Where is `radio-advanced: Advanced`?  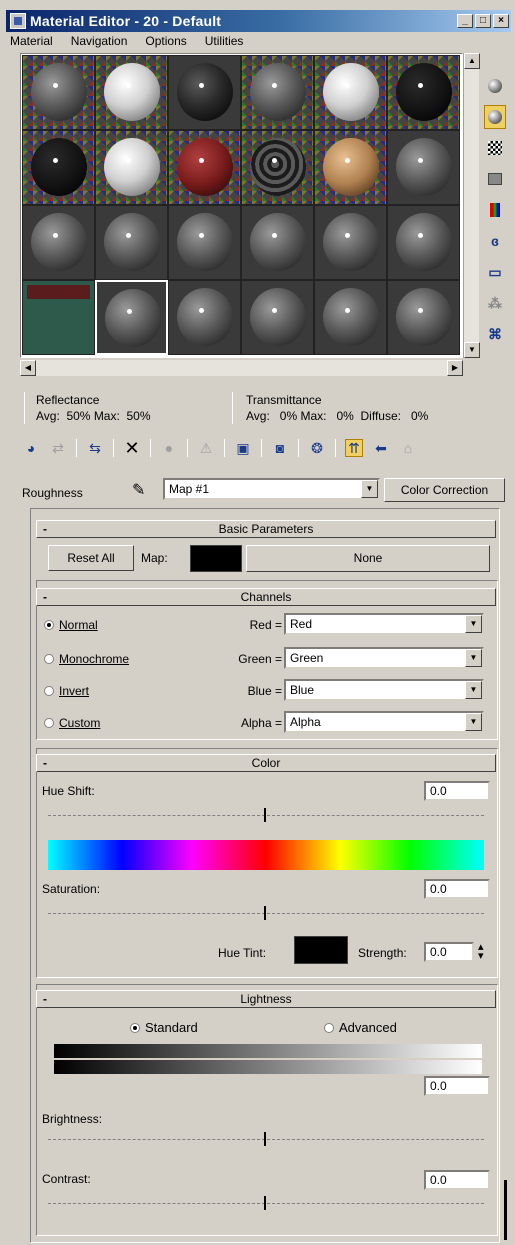
radio-advanced: Advanced is located at coordinates (360, 1027).